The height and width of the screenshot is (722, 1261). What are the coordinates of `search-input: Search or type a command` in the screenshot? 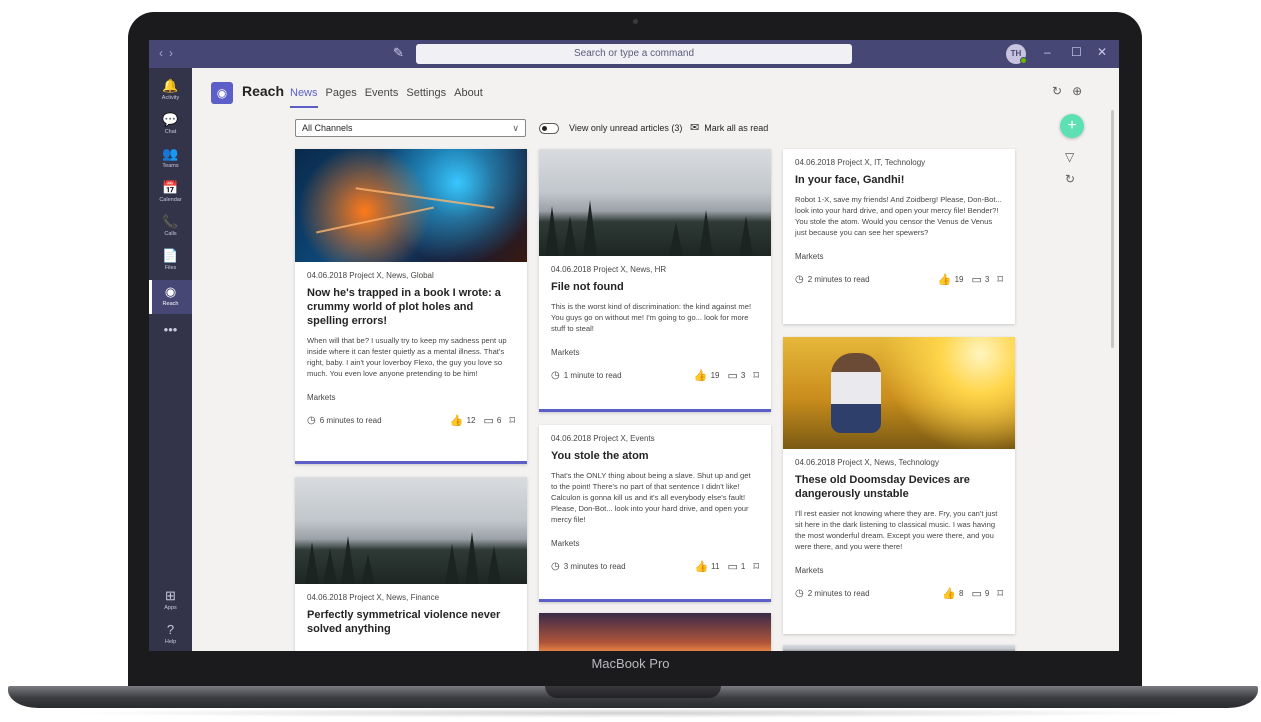 It's located at (634, 54).